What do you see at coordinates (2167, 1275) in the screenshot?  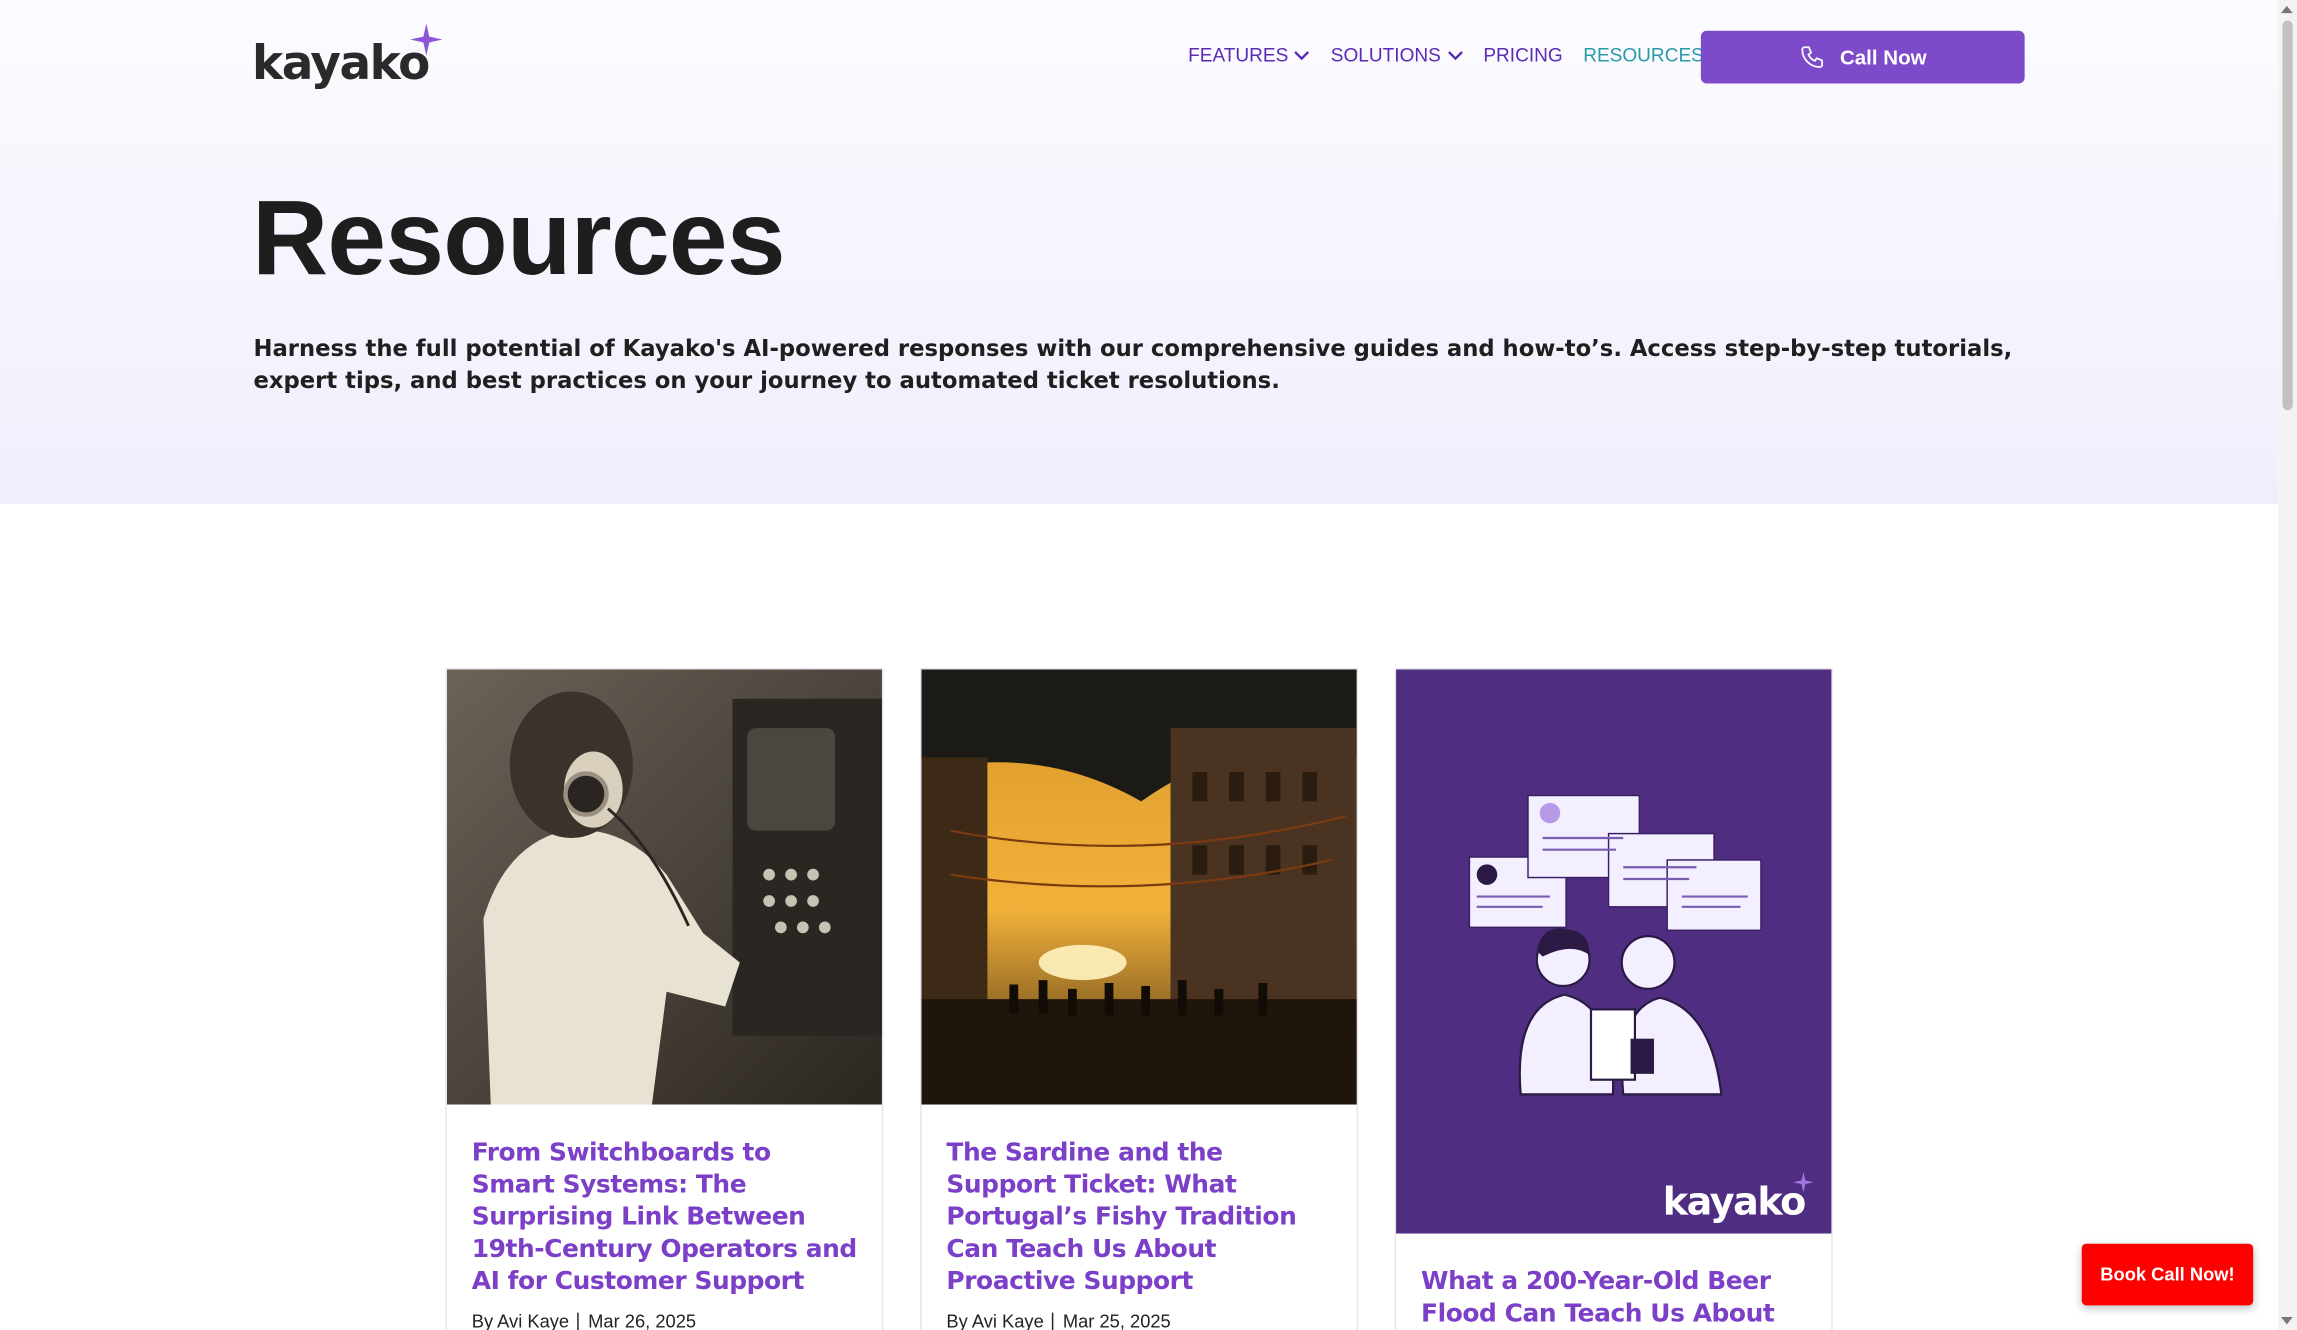 I see `book-call-button: Book Call Now!` at bounding box center [2167, 1275].